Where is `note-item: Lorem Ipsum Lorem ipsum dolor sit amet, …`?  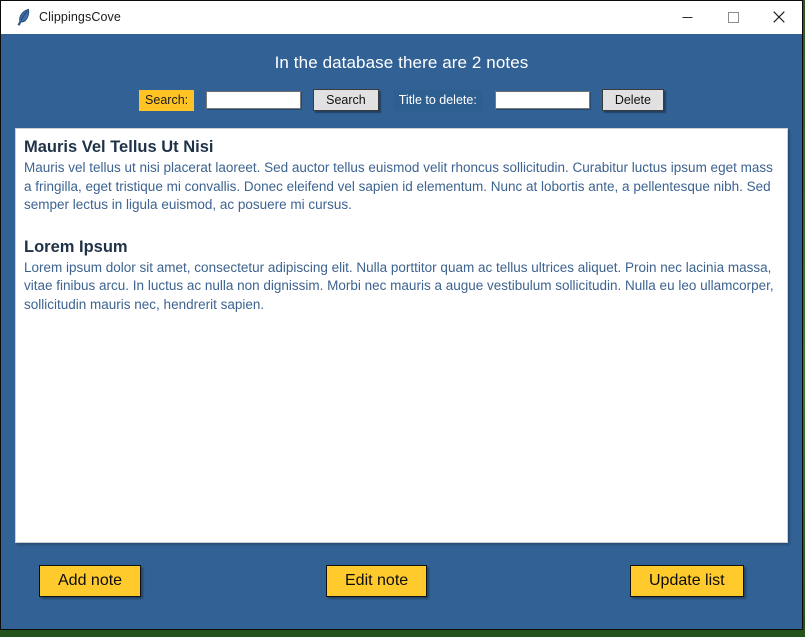 note-item: Lorem Ipsum Lorem ipsum dolor sit amet, … is located at coordinates (400, 276).